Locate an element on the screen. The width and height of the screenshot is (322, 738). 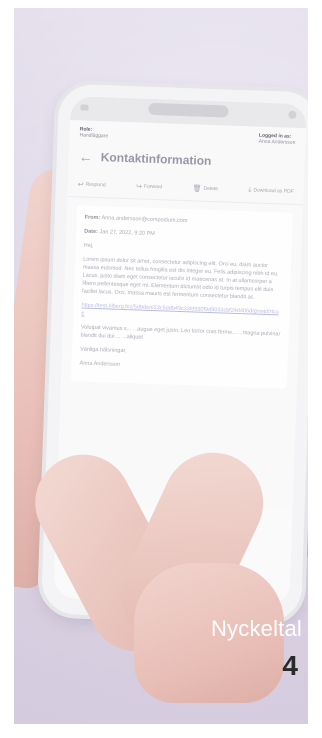
greeting: Hej, is located at coordinates (88, 245).